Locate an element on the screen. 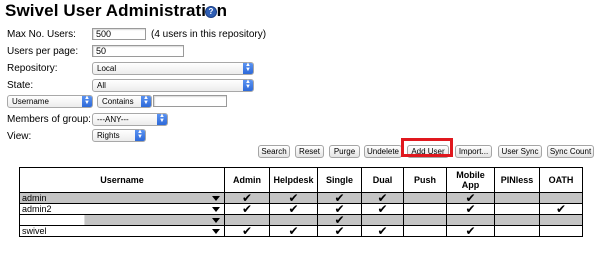  oath-cell: ✔ is located at coordinates (561, 209).